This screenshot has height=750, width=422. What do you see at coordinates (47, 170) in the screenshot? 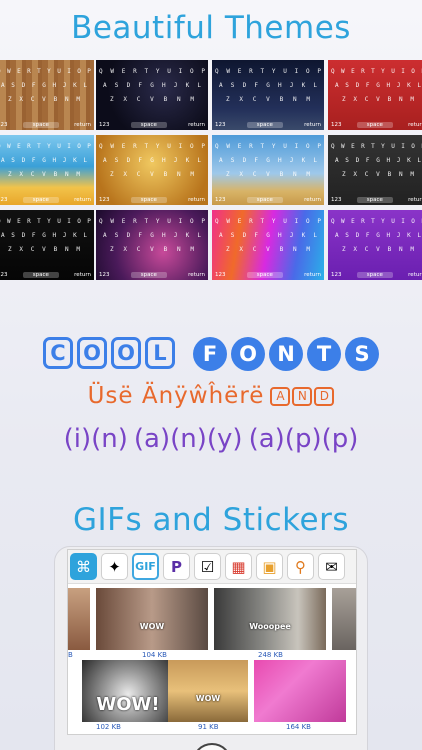
I see `theme-tile-beach: QWERTYUIOPASDFGHJKLZXCVBNM123spacereturn` at bounding box center [47, 170].